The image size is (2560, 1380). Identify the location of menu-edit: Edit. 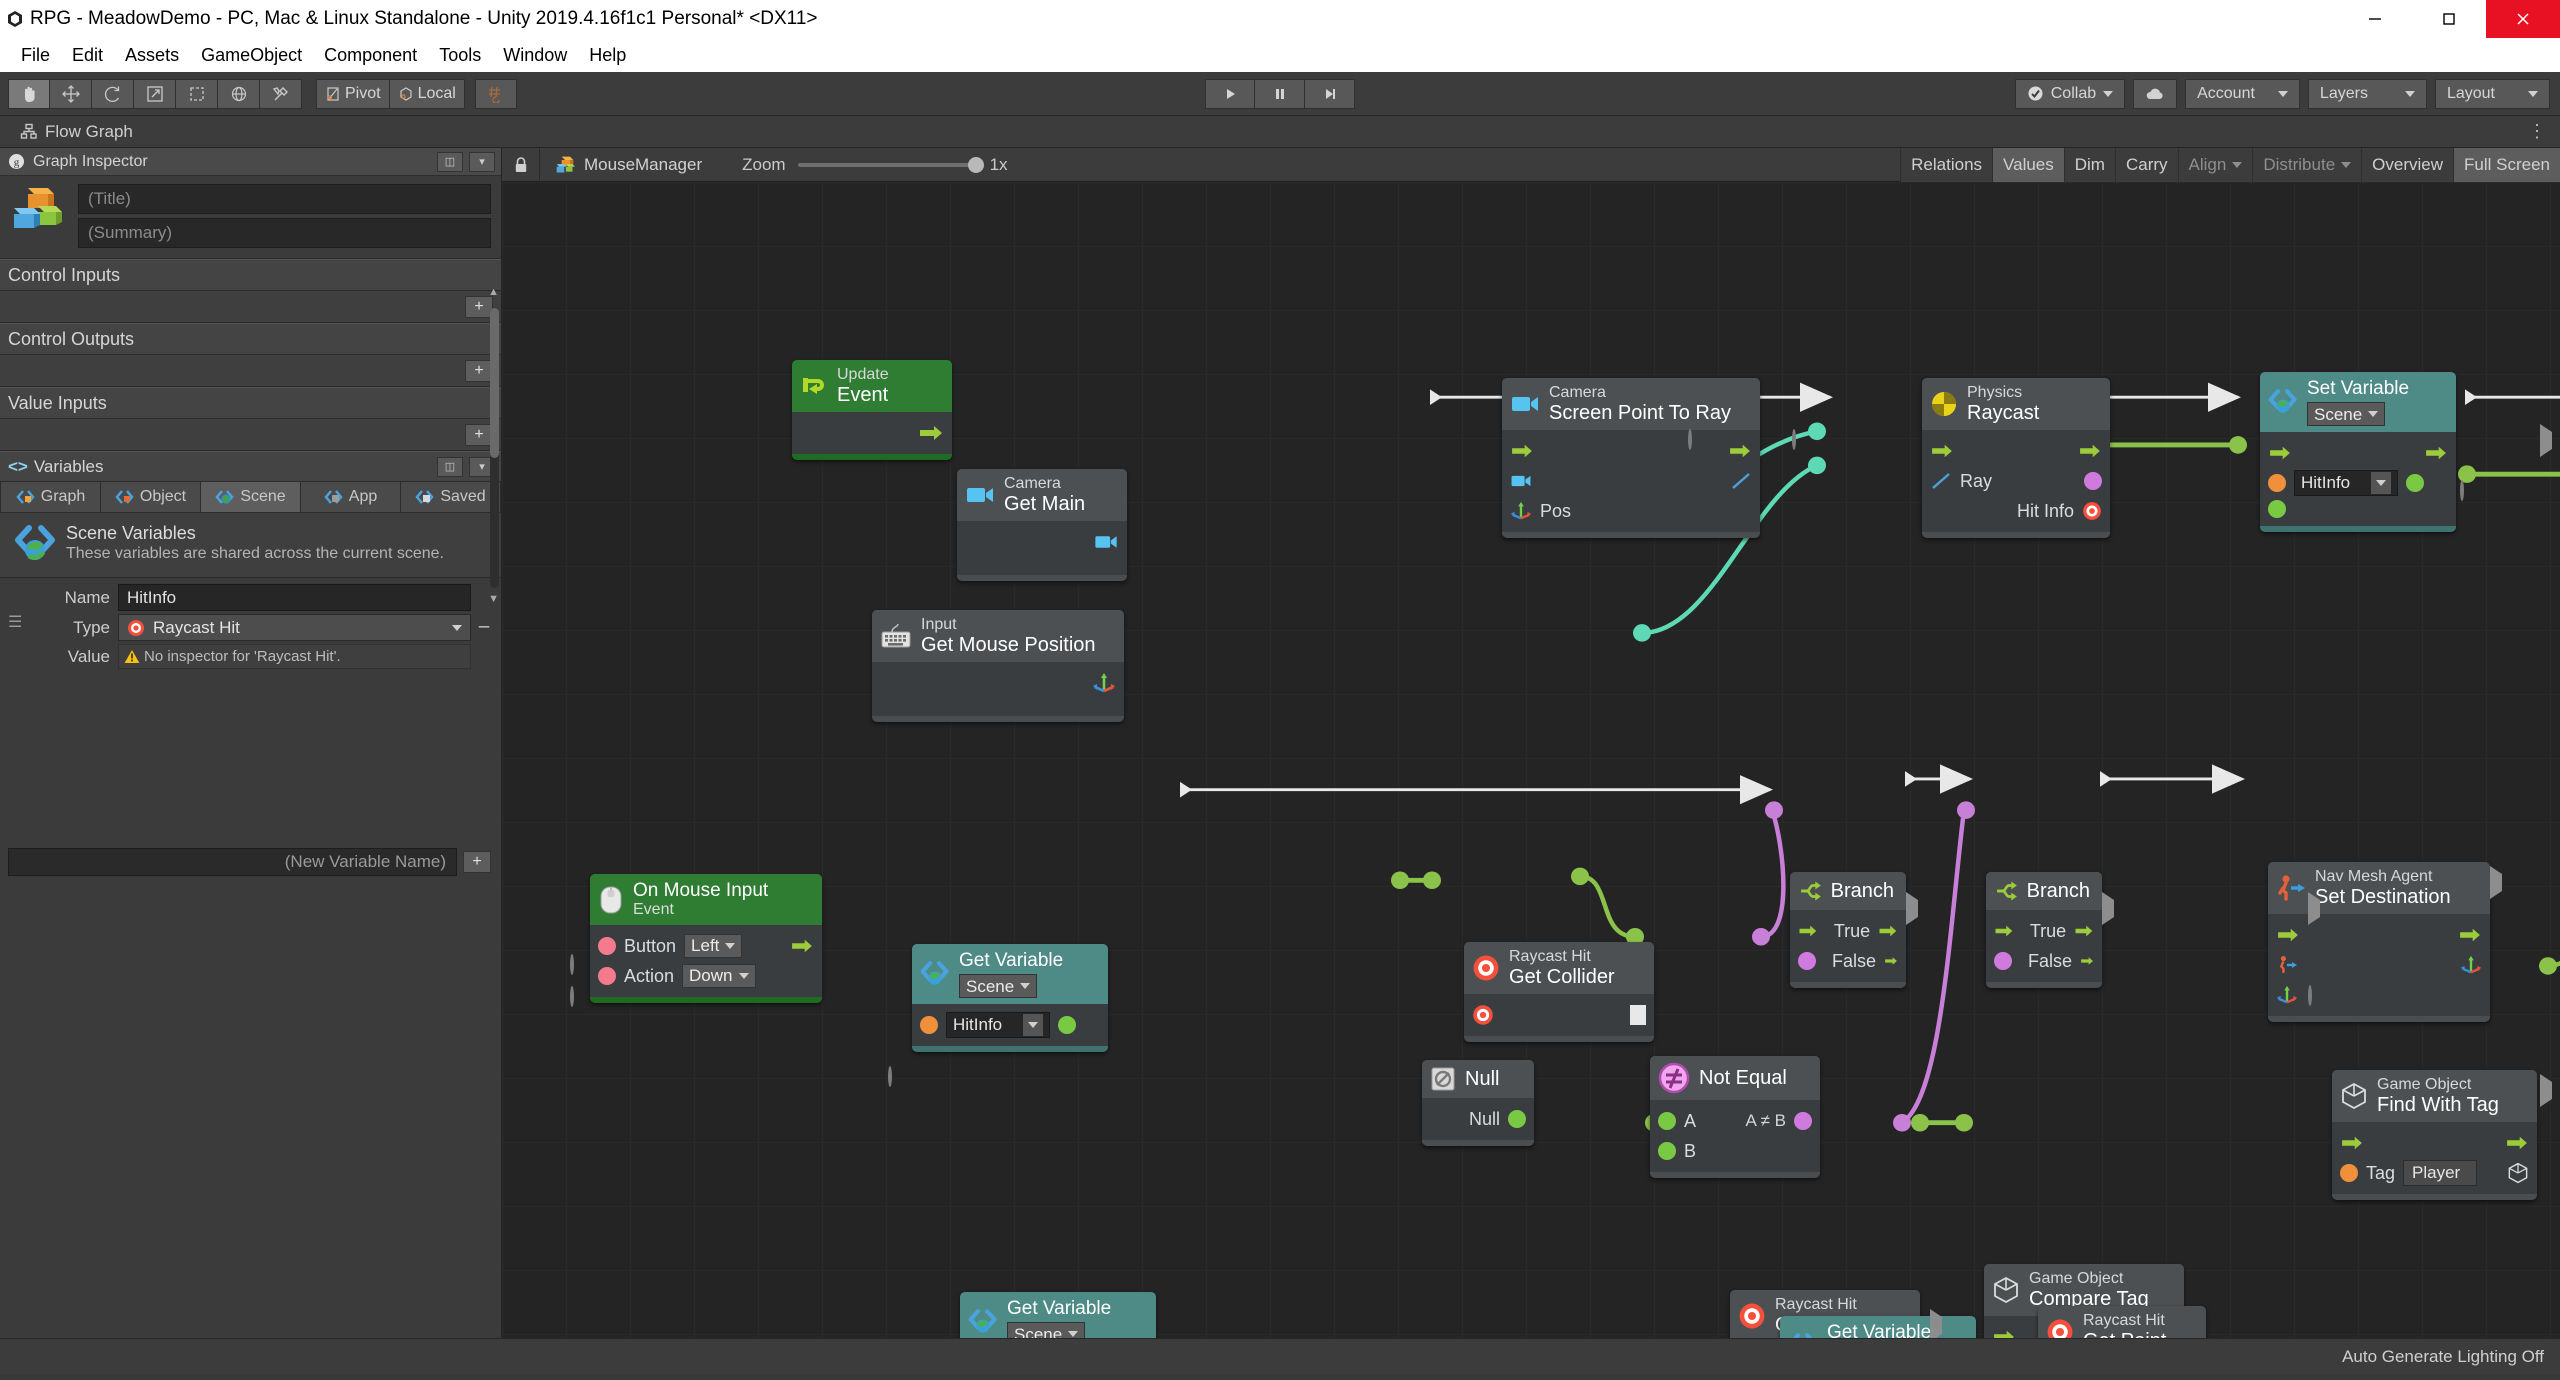
(87, 55).